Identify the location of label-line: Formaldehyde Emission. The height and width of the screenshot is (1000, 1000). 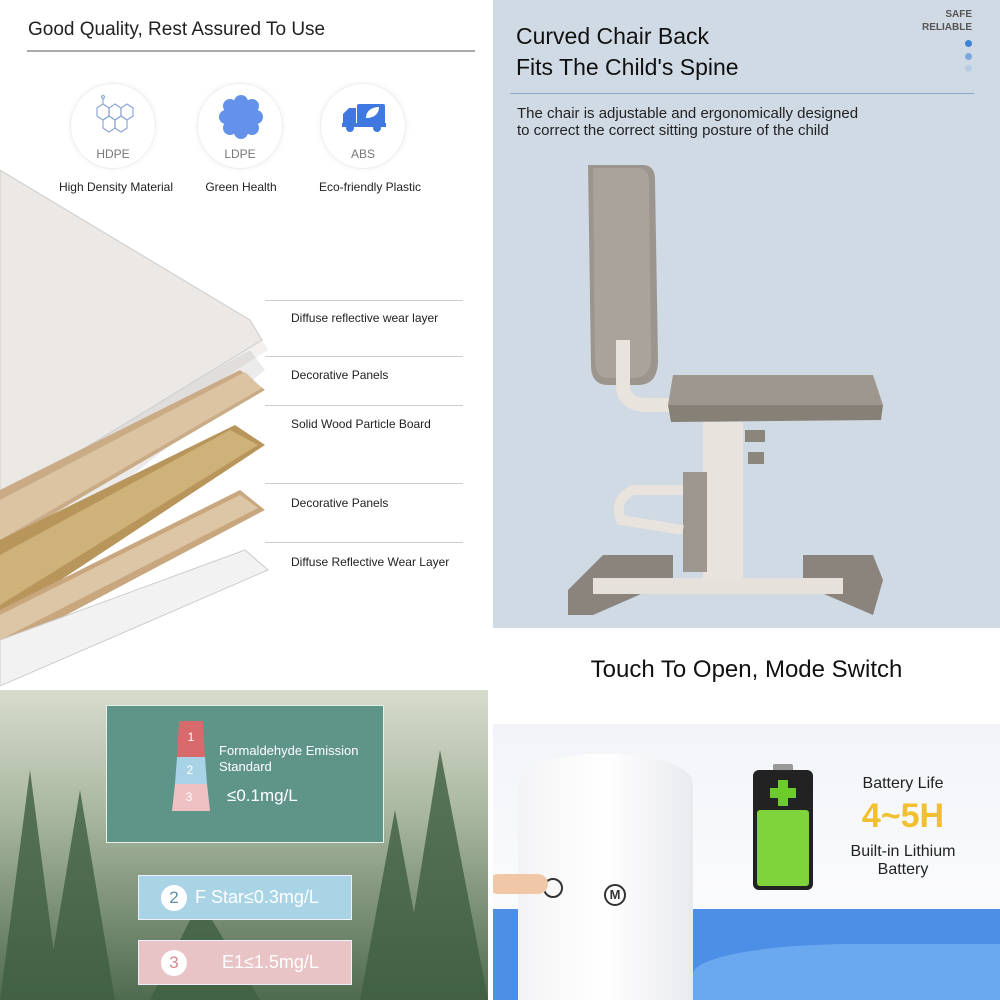
(289, 750).